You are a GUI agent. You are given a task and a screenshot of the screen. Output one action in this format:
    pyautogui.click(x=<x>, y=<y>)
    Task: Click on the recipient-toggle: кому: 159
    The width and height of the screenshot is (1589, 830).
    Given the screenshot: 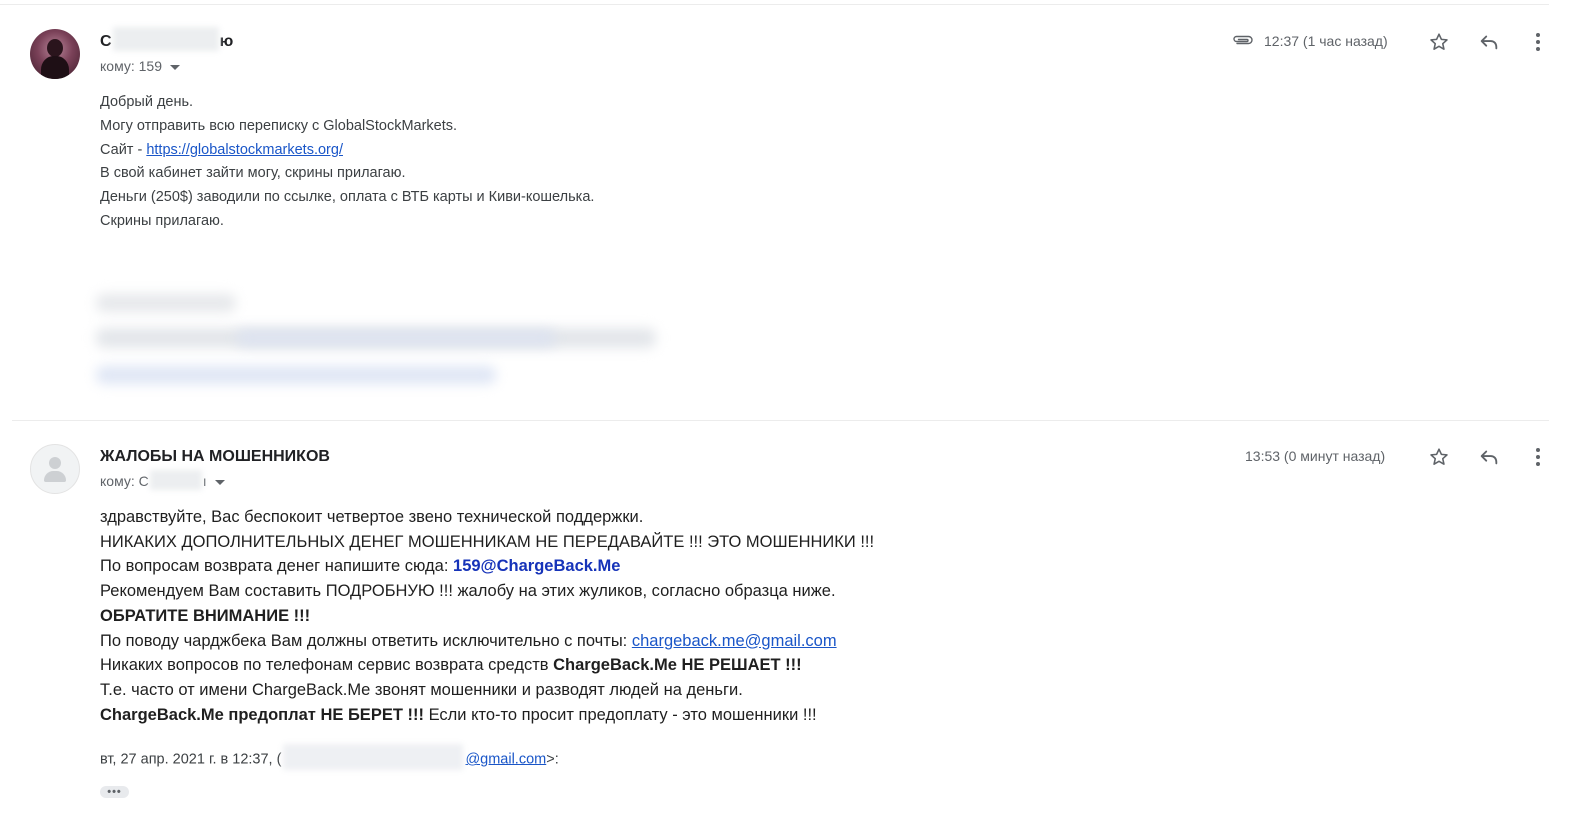 What is the action you would take?
    pyautogui.click(x=140, y=66)
    